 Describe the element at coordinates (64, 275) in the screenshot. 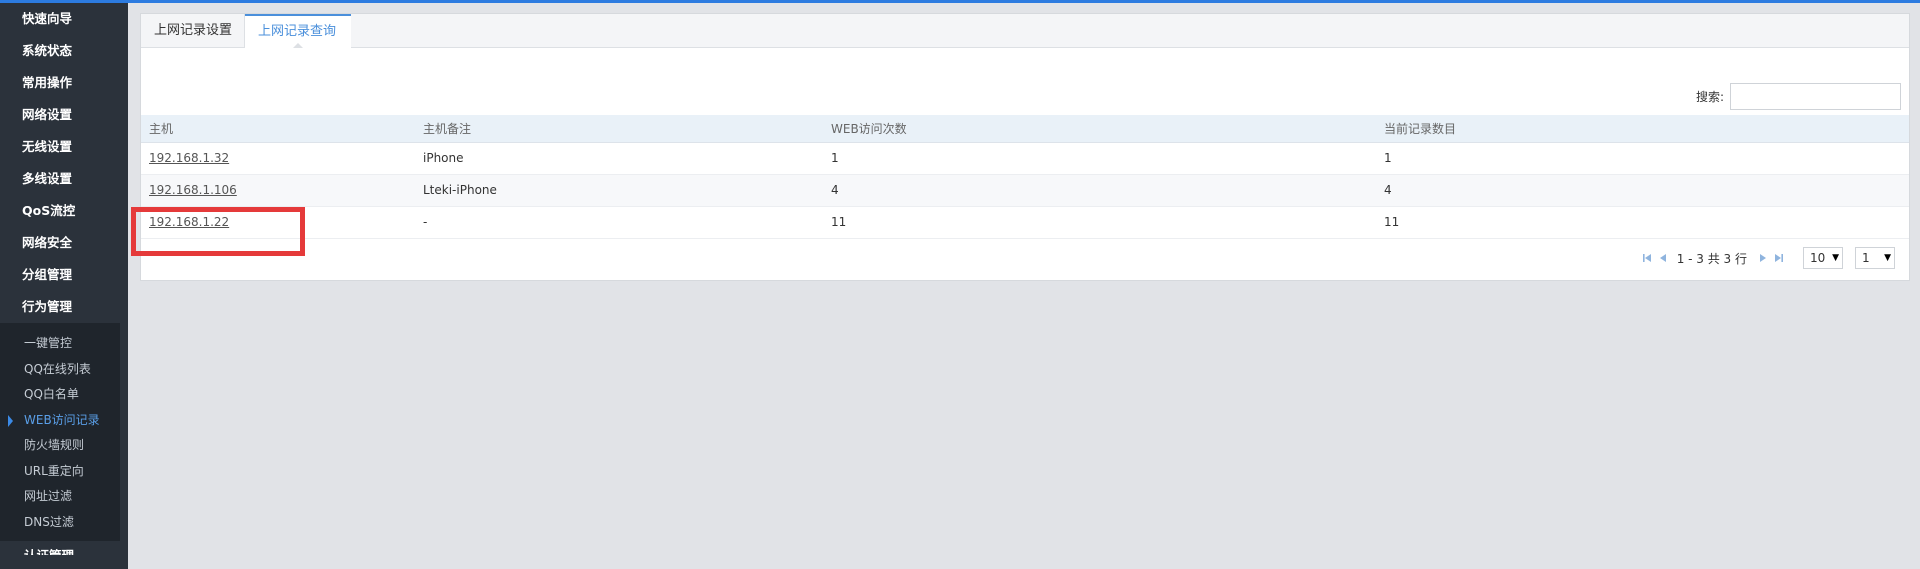

I see `sidebar-item-group-management: 分组管理` at that location.